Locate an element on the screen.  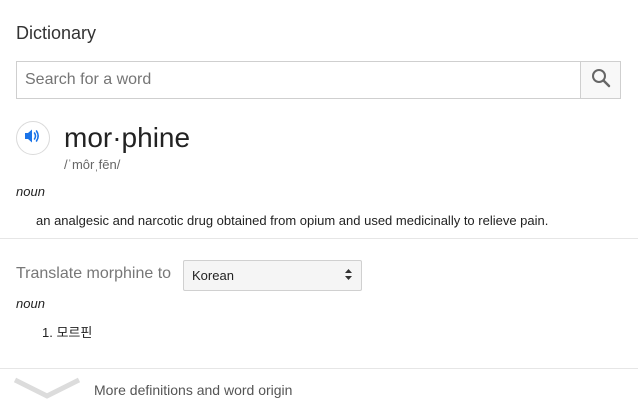
more-definitions-link: More definitions and word origin is located at coordinates (319, 389).